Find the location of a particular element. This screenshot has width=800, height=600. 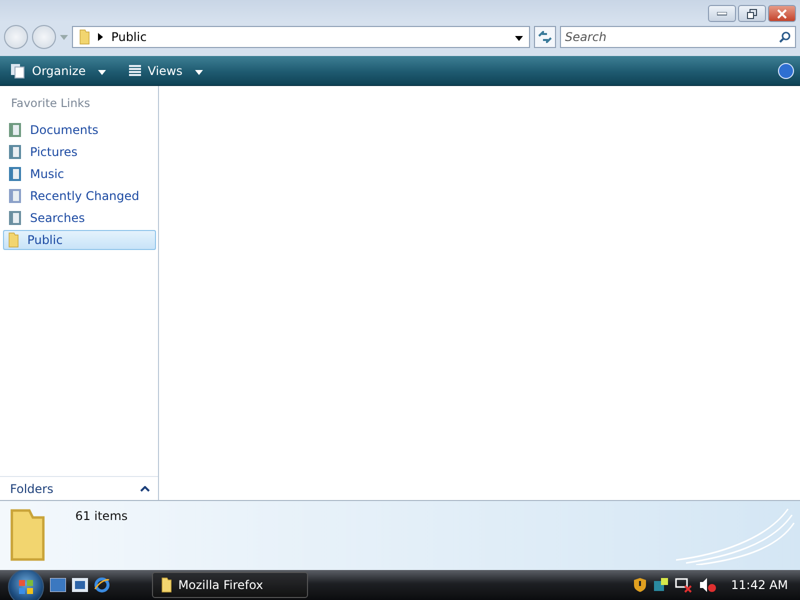

section-heading: Favorite Links is located at coordinates (51, 103).